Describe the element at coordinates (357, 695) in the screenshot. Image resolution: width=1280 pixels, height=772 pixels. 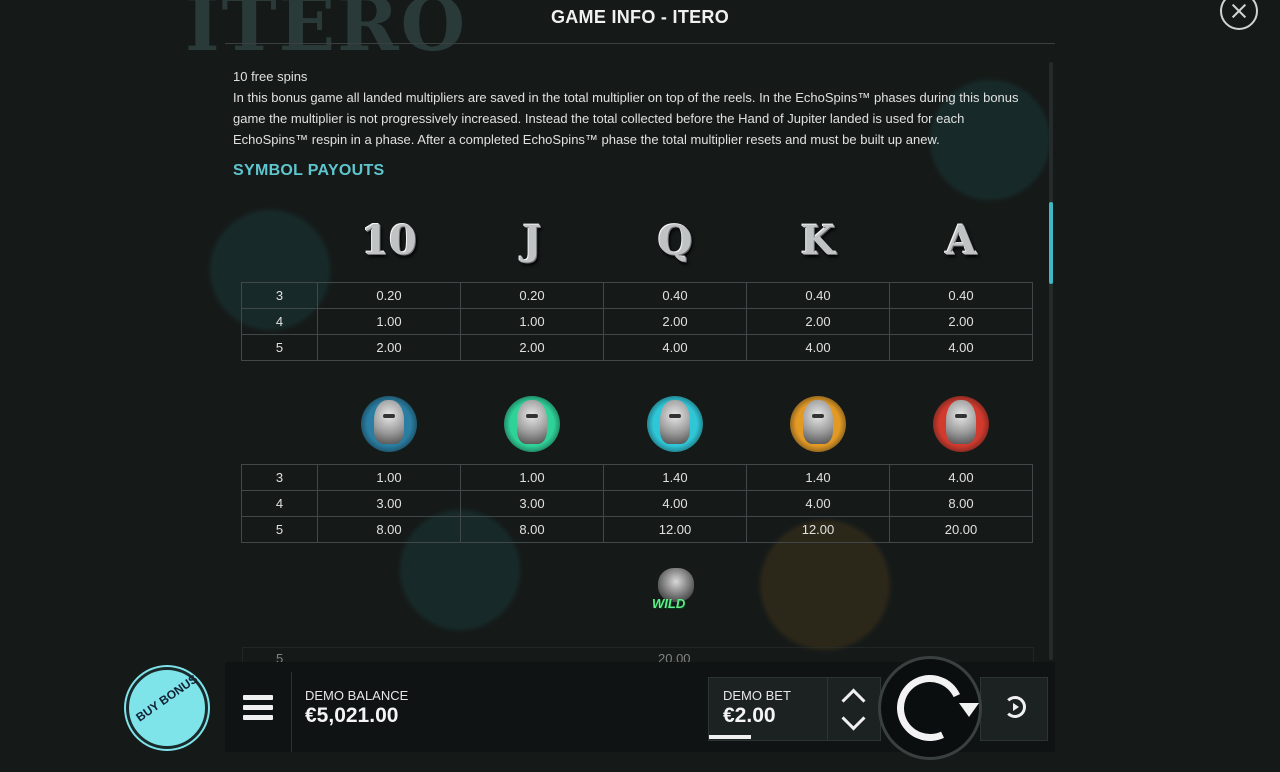
I see `balance-label: DEMO BALANCE` at that location.